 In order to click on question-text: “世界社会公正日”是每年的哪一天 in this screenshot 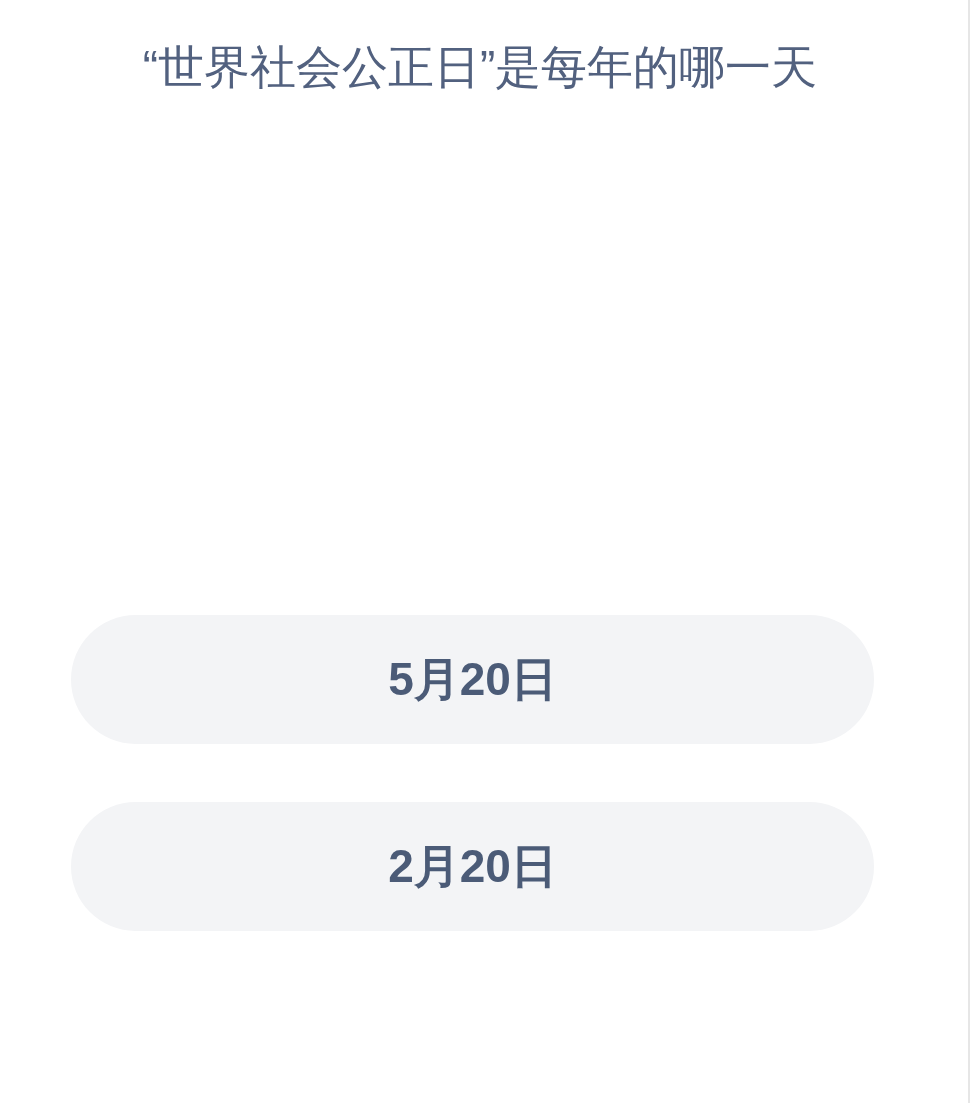, I will do `click(480, 67)`.